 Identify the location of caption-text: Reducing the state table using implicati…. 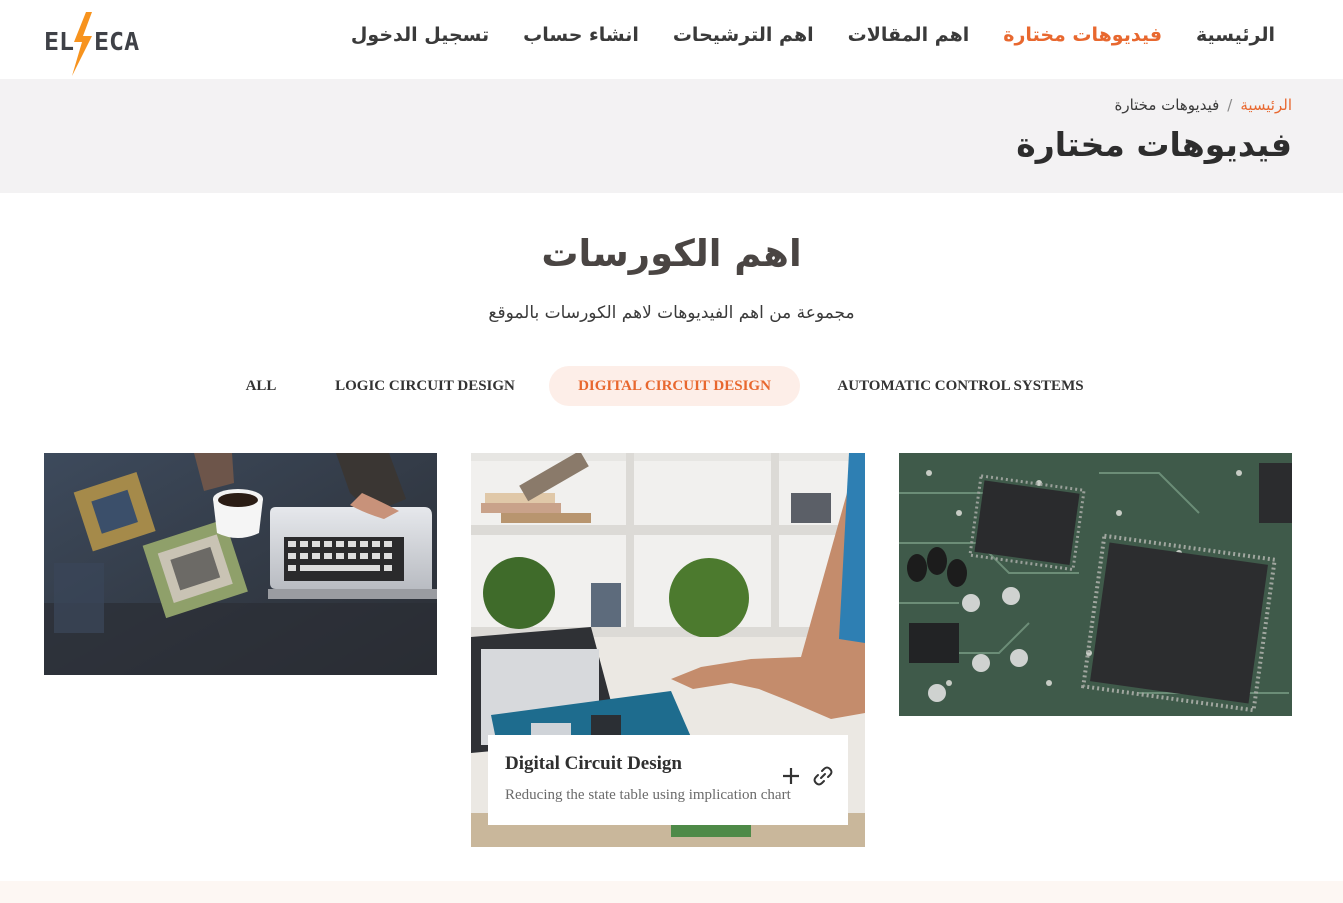
(648, 795).